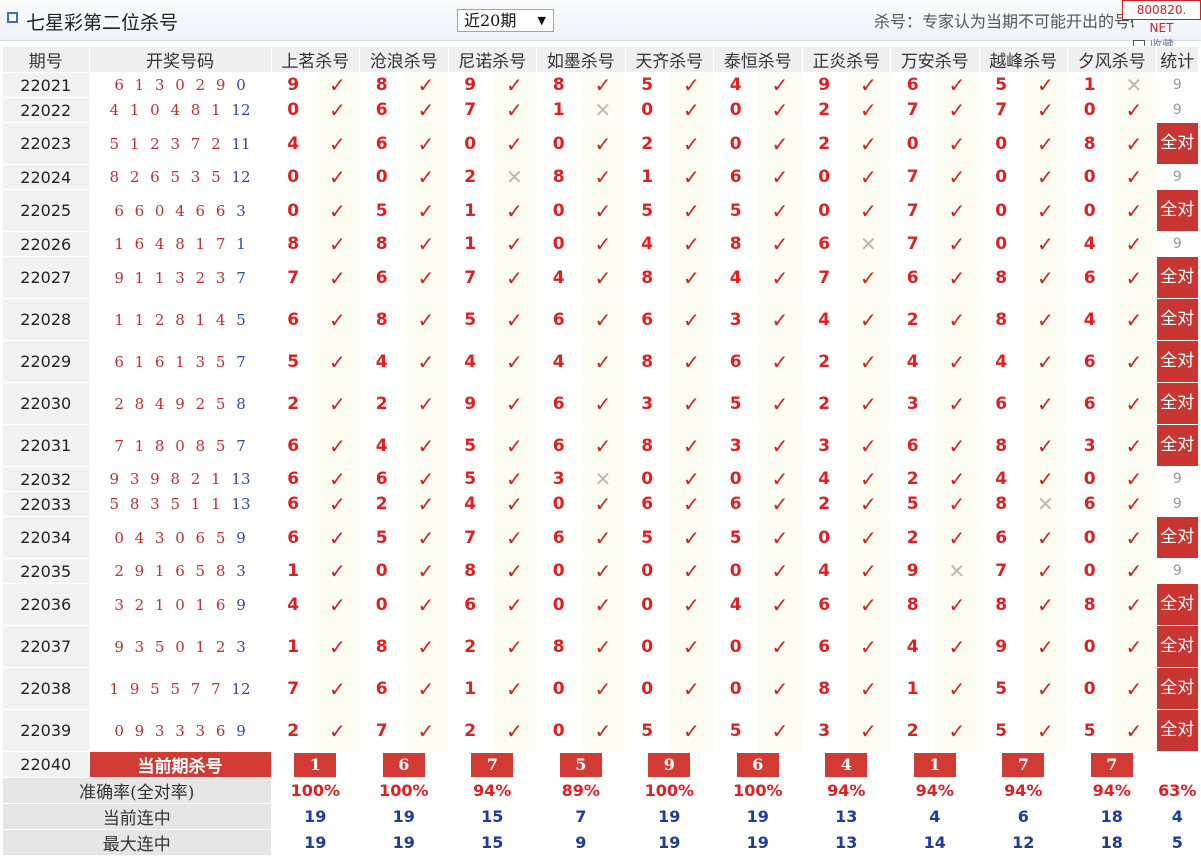 The width and height of the screenshot is (1201, 860). Describe the element at coordinates (1023, 59) in the screenshot. I see `expert-header: 越峰杀号` at that location.